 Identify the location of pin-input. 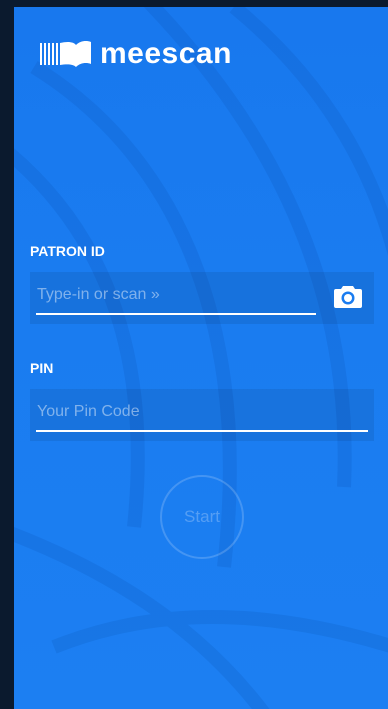
(196, 412).